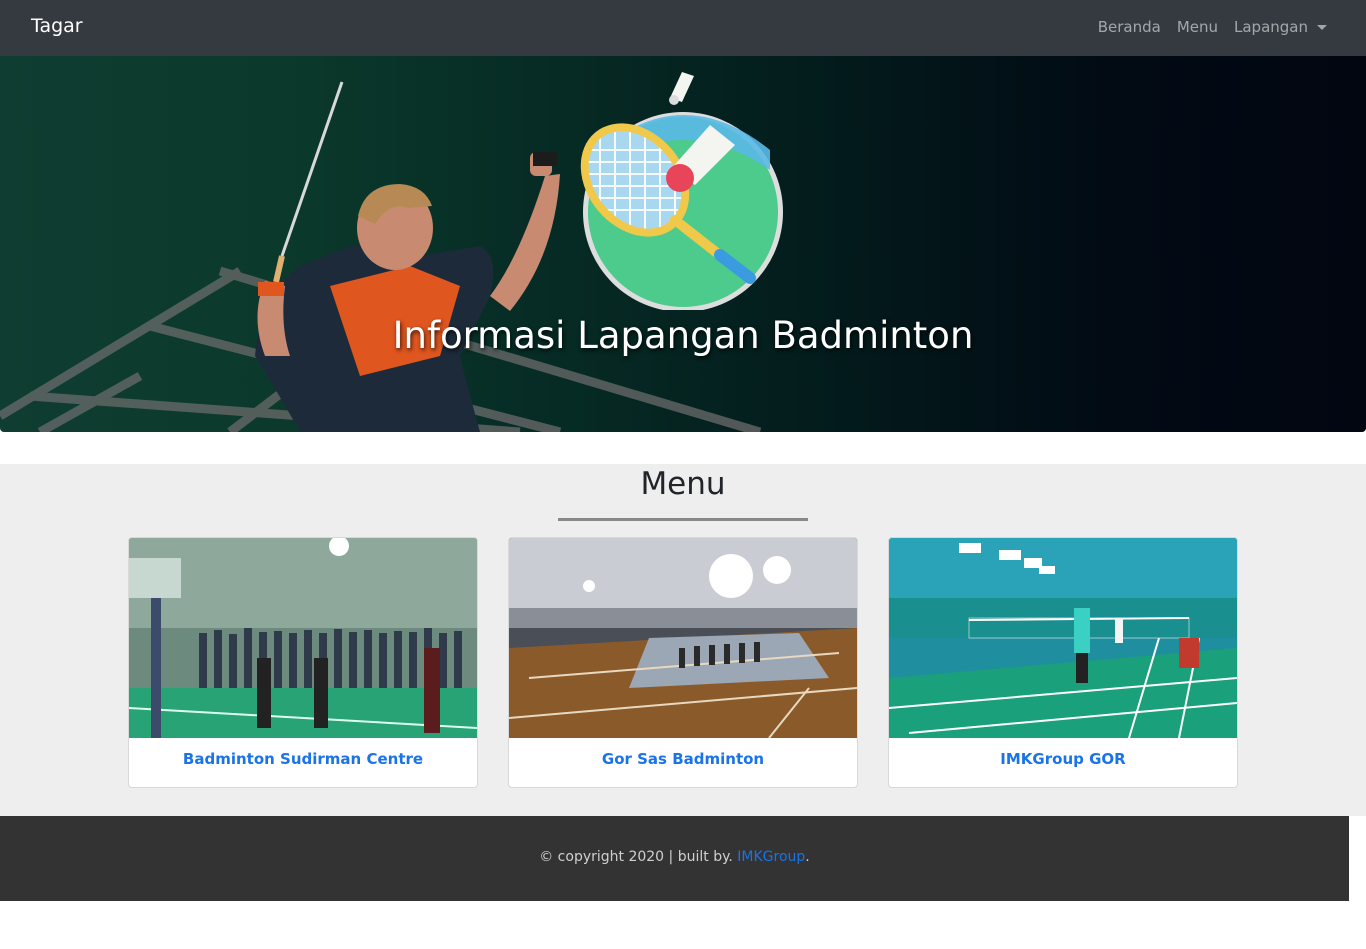  I want to click on nav-dropdown-lapangan: Lapangan, so click(1280, 27).